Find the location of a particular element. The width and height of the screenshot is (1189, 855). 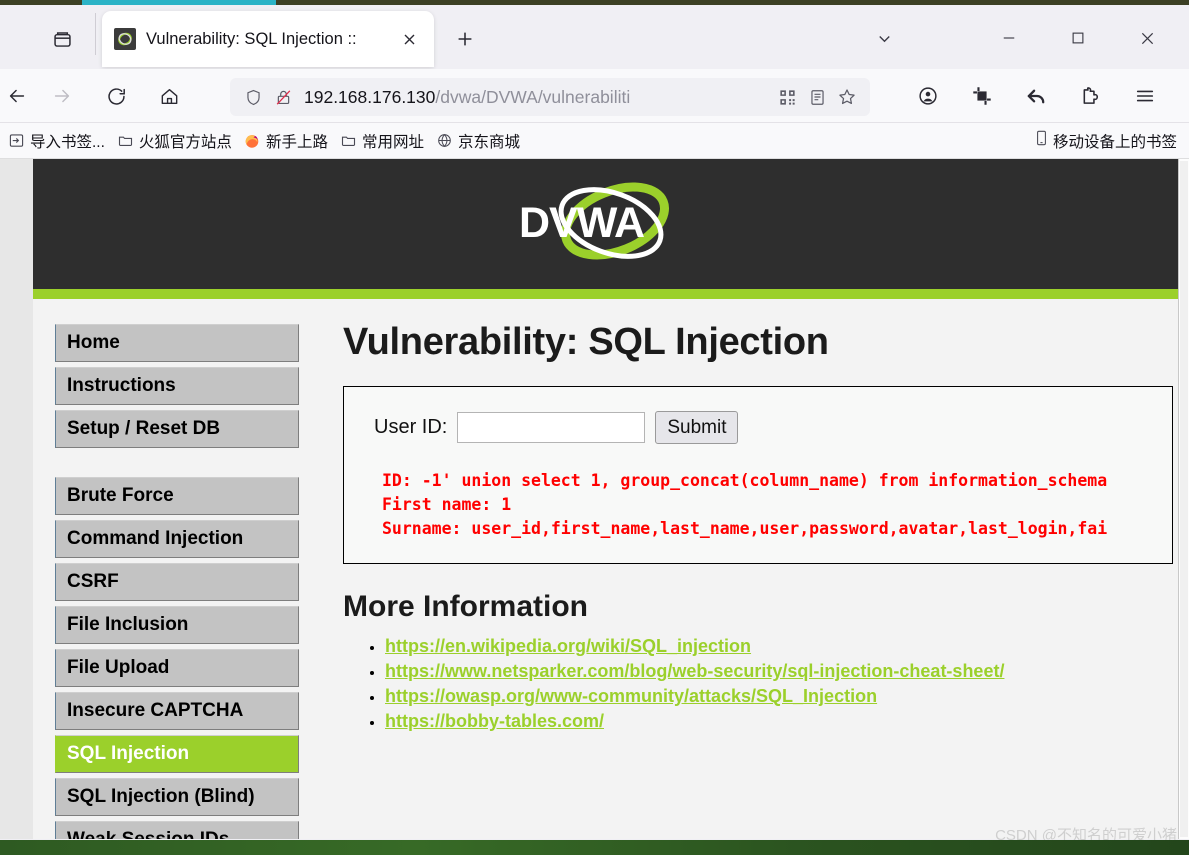

sidebar-item-sql-injection: SQL Injection is located at coordinates (177, 754).